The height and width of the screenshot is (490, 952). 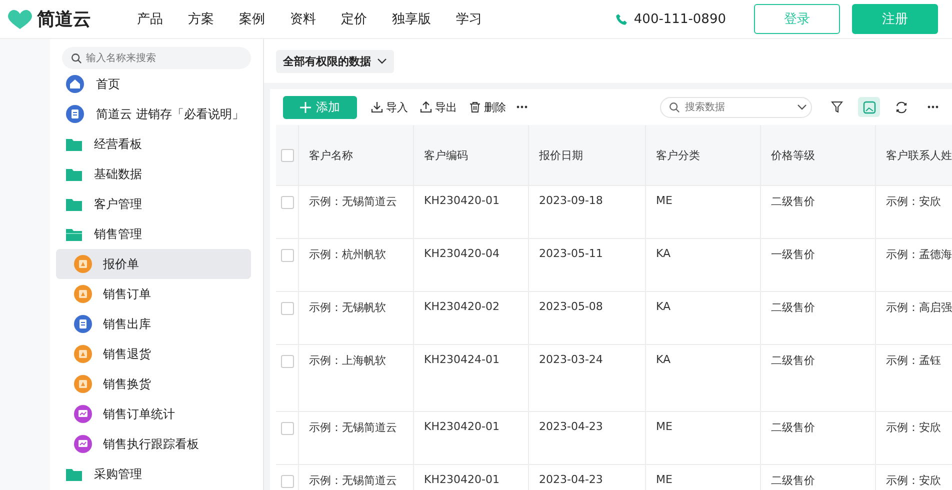 I want to click on nav-link: 独享版, so click(x=411, y=19).